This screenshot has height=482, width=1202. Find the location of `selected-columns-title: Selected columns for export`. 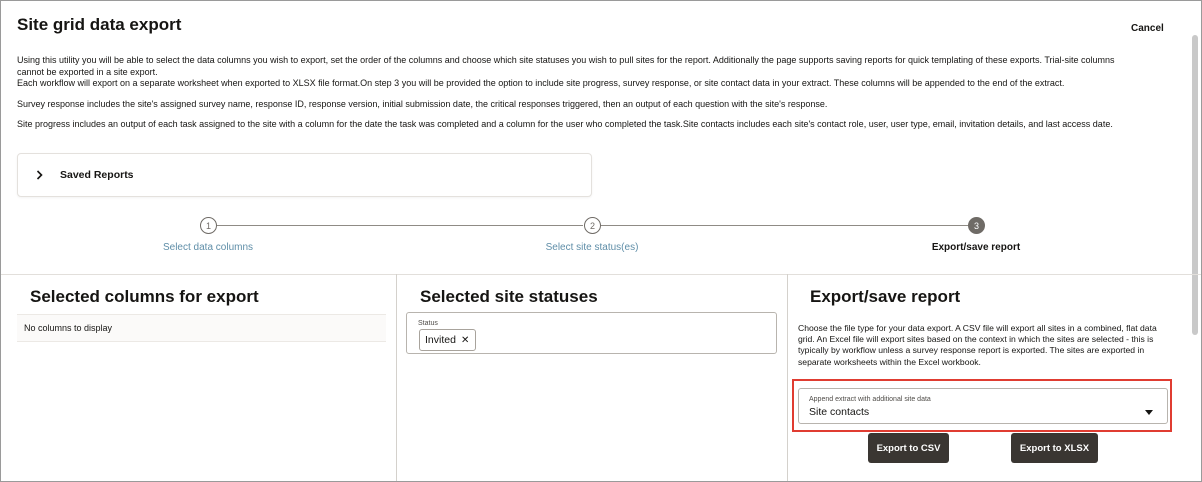

selected-columns-title: Selected columns for export is located at coordinates (144, 297).